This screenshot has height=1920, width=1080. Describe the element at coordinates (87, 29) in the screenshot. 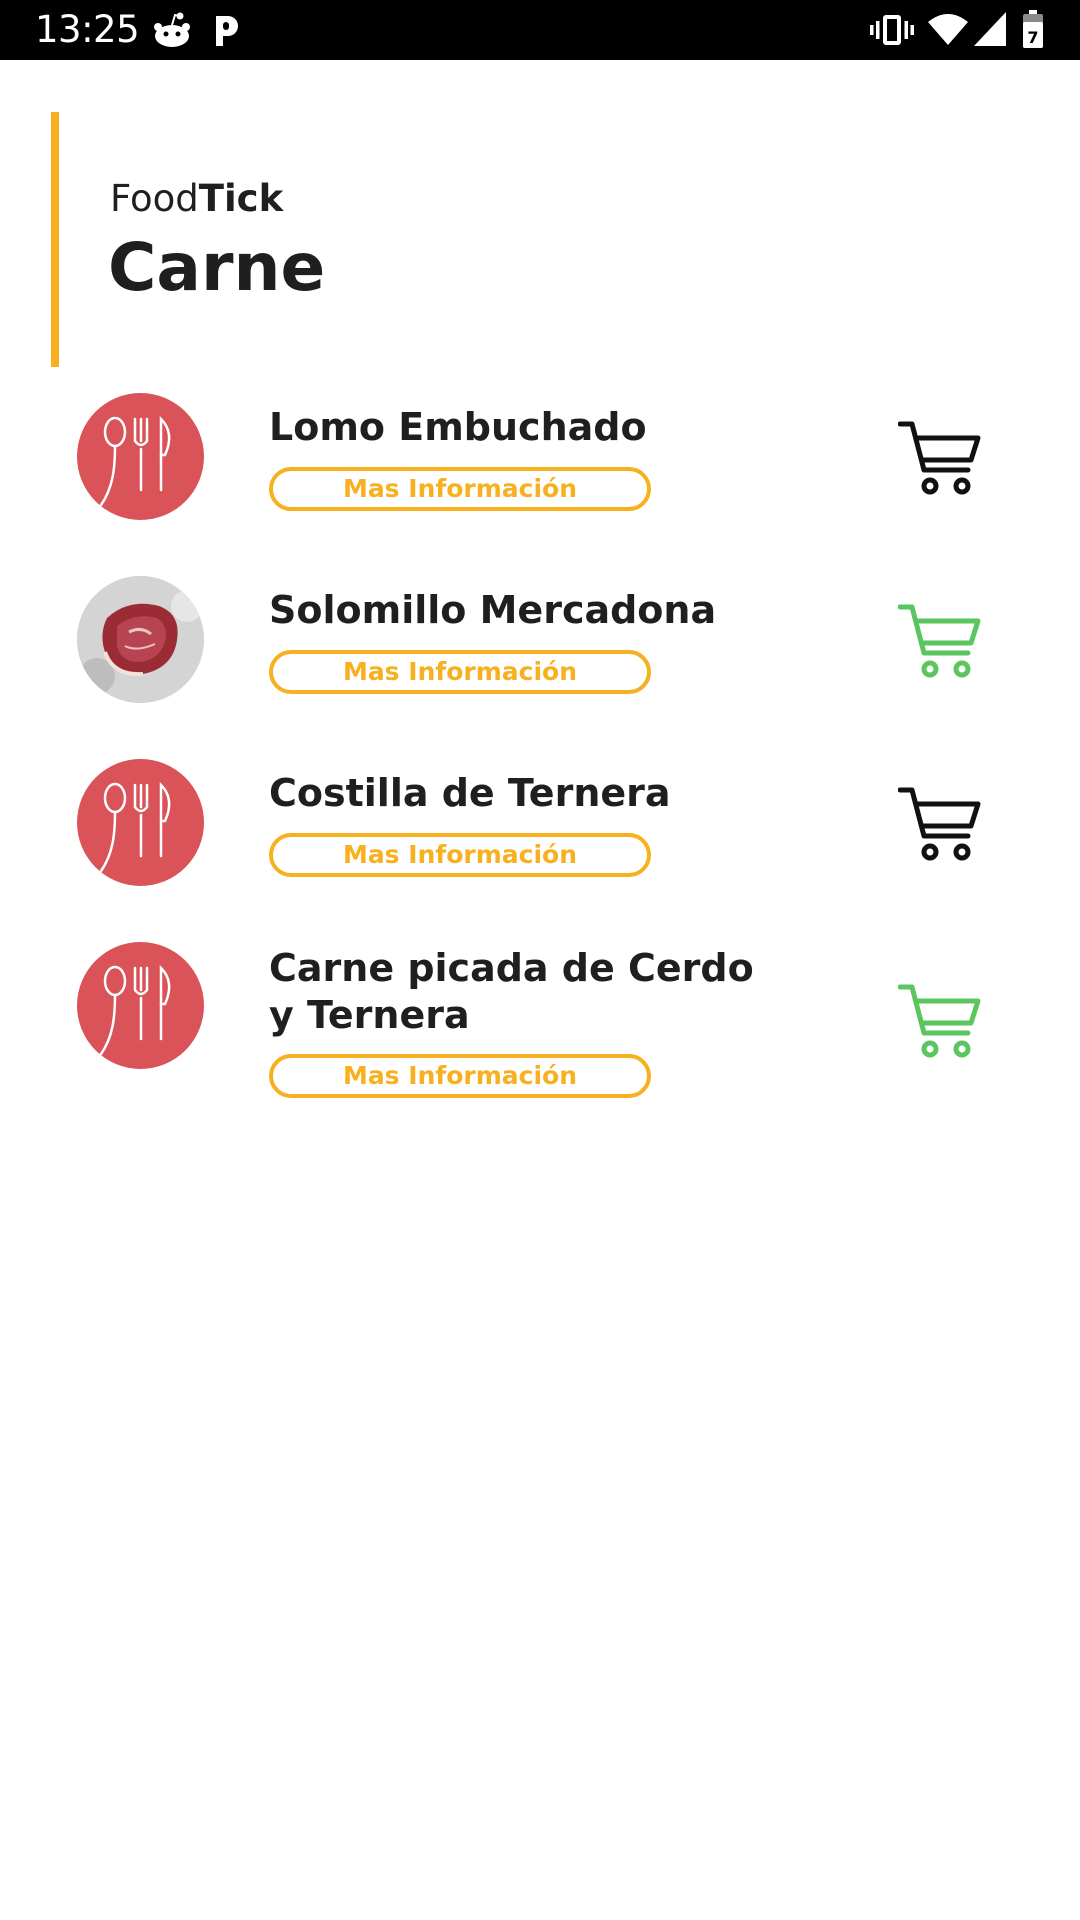

I see `status-time: 13:25` at that location.